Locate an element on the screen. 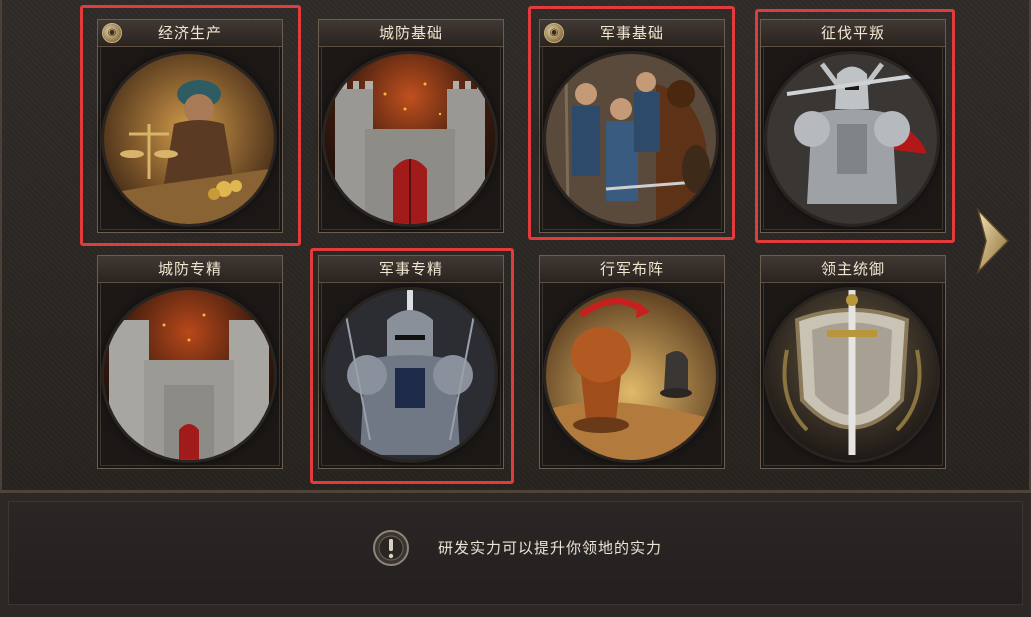  card-lord-command: 领主统御 is located at coordinates (853, 362).